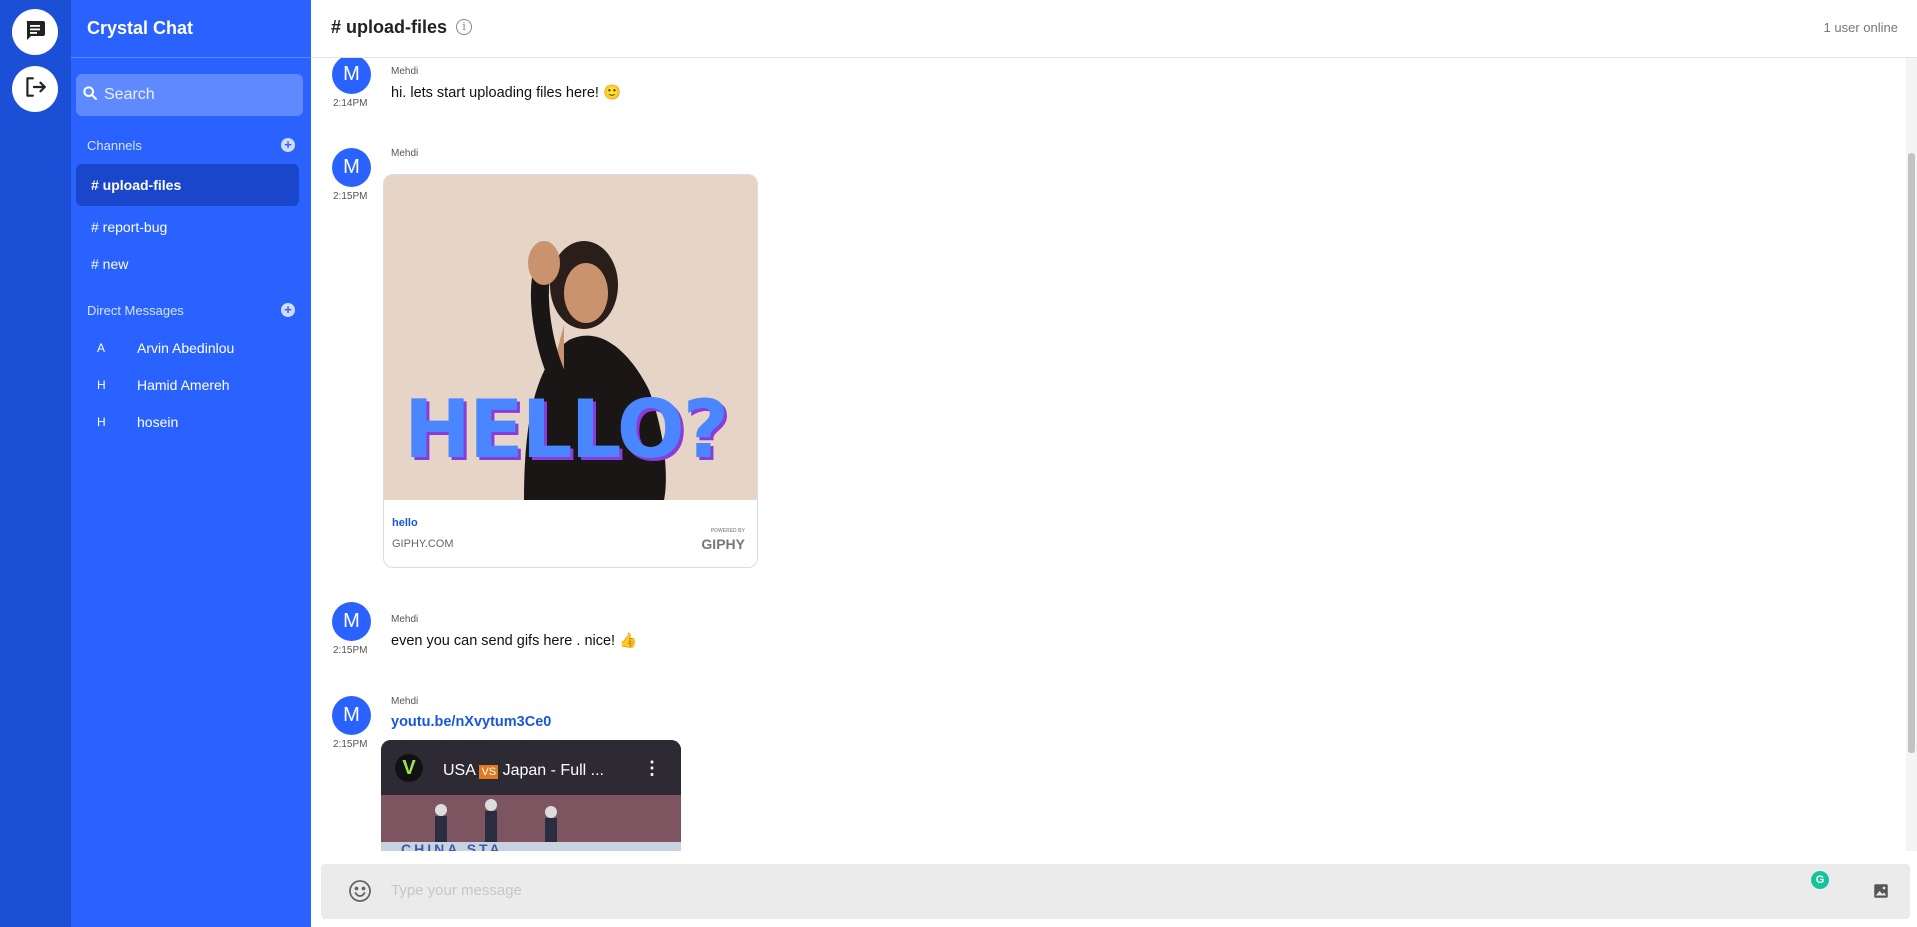 The height and width of the screenshot is (927, 1917). Describe the element at coordinates (350, 103) in the screenshot. I see `message-time: 2:14PM` at that location.